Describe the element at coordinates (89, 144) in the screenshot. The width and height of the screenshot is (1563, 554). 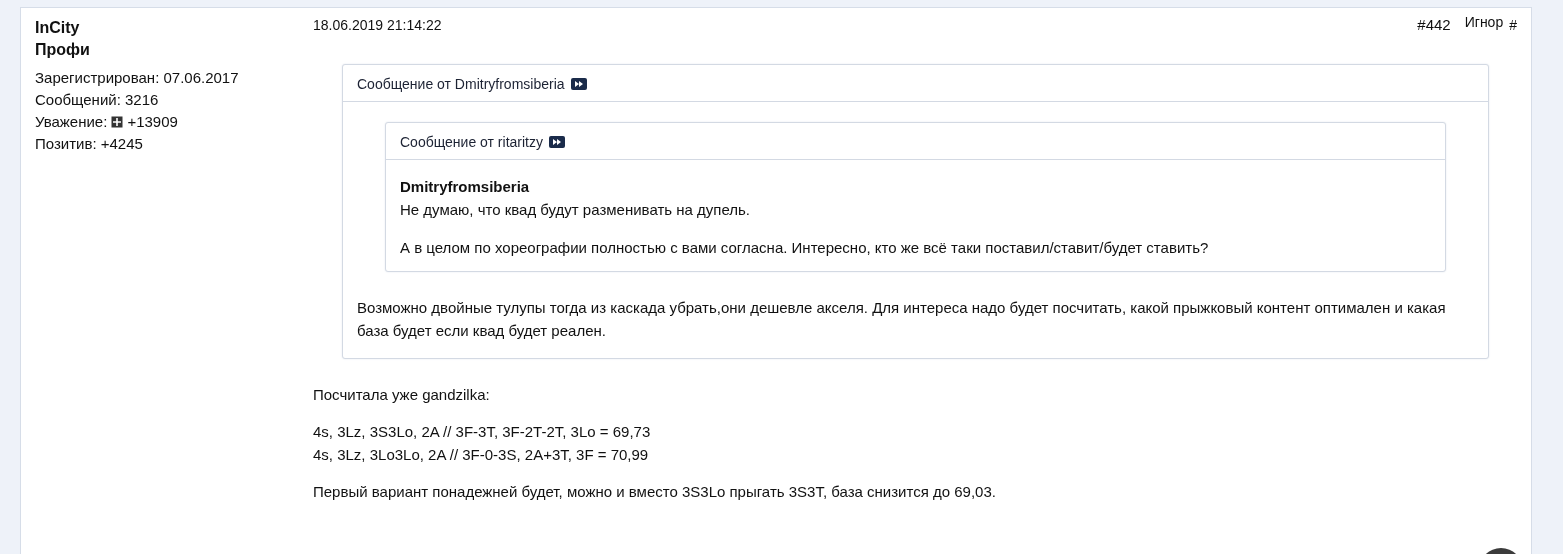
I see `user-stat: Позитив: +4245` at that location.